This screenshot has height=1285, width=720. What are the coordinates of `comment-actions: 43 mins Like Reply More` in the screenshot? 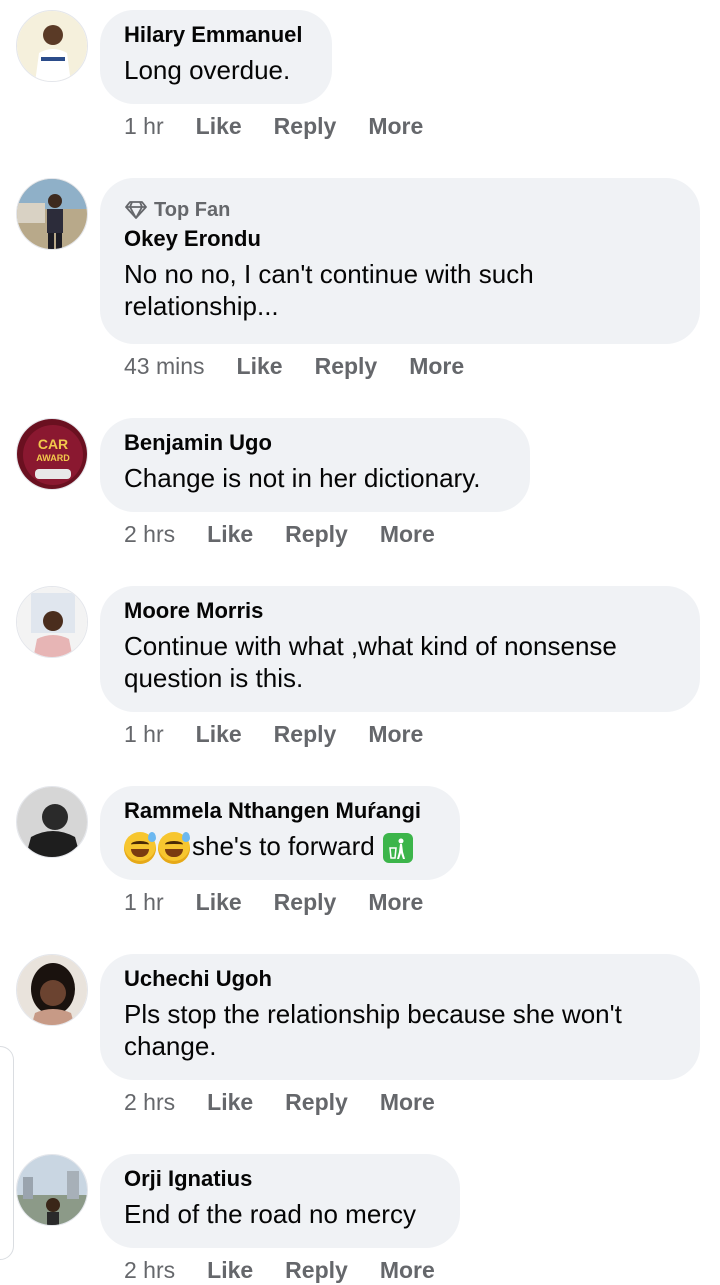 It's located at (310, 366).